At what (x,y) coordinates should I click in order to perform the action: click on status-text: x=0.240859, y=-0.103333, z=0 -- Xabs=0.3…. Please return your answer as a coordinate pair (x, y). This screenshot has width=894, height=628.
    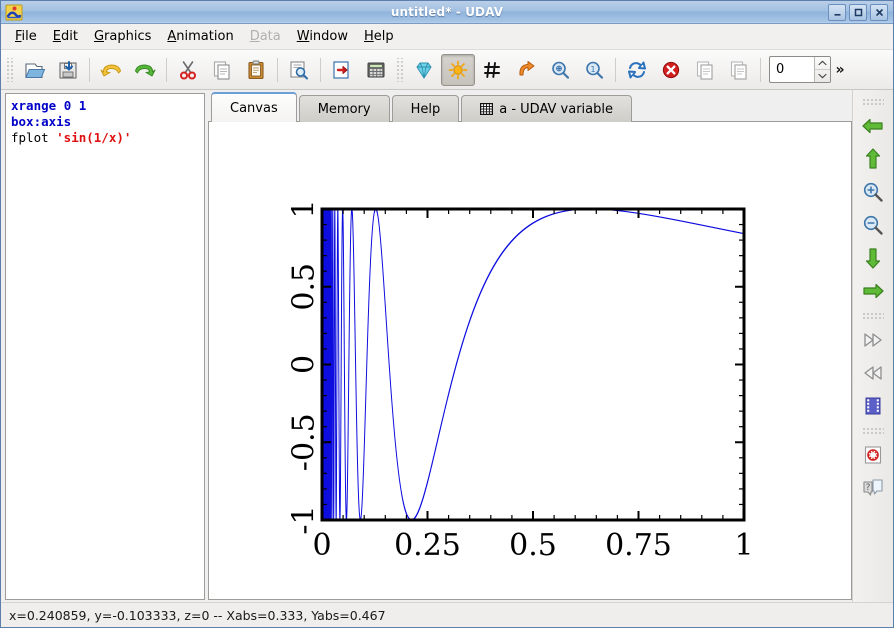
    Looking at the image, I should click on (197, 615).